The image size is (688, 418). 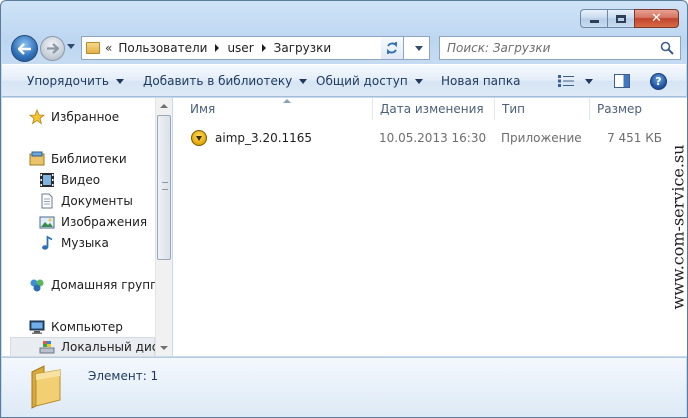 I want to click on back-button, so click(x=24, y=48).